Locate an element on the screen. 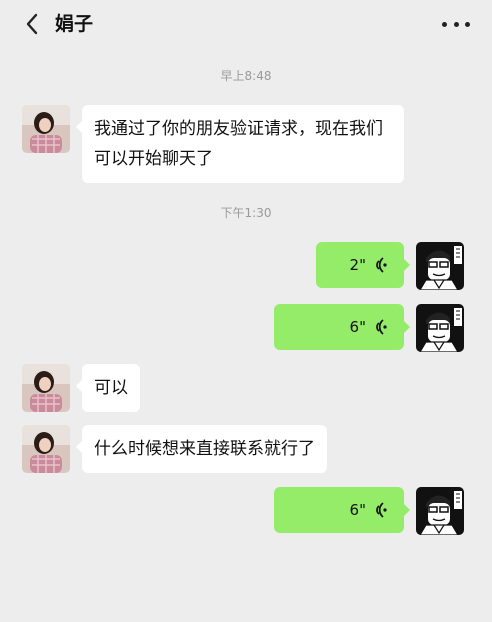  message-text: 我通过了你的朋友验证请求，现在我们可以开始聊天了 is located at coordinates (238, 144).